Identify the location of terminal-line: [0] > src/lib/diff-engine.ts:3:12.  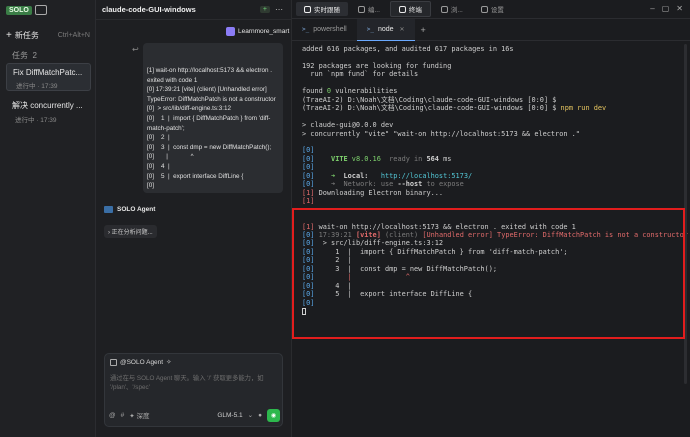
(488, 243).